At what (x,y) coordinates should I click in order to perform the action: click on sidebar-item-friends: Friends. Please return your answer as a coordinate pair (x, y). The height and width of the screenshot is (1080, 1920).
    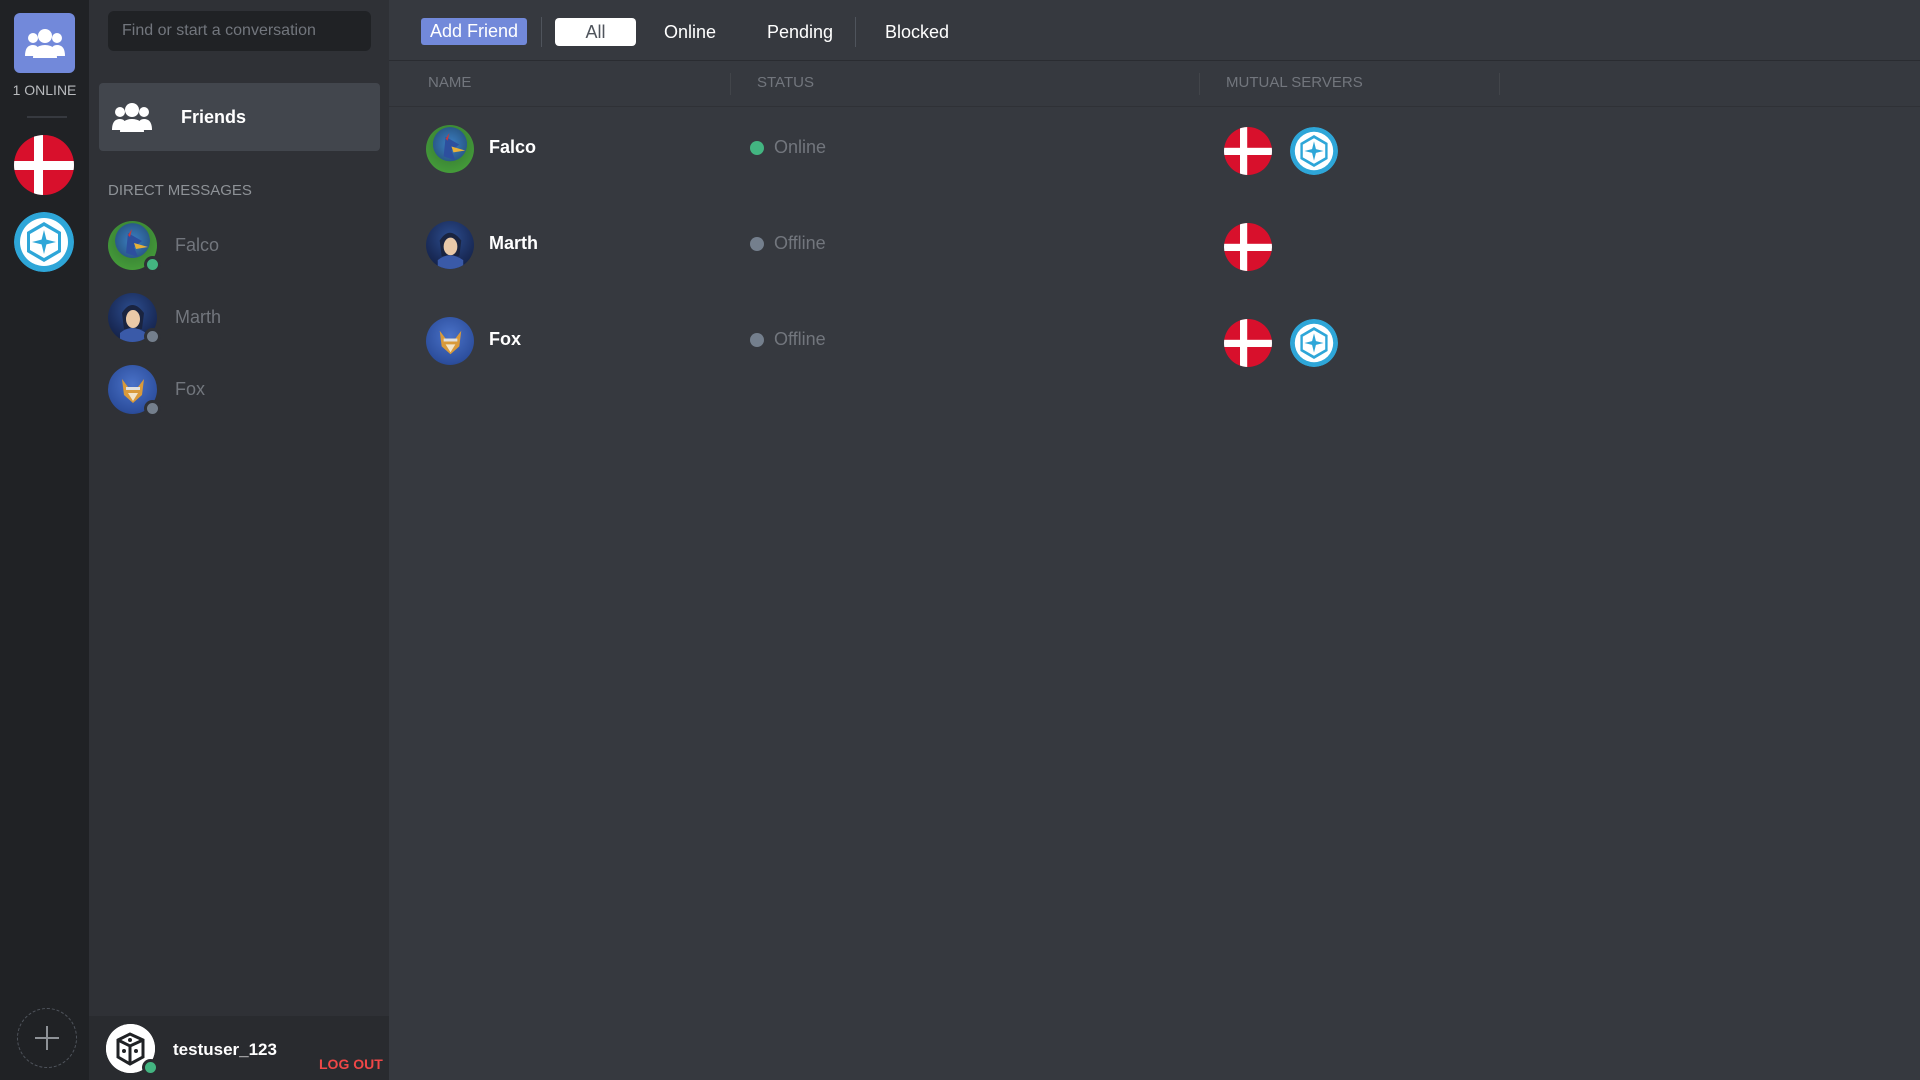
    Looking at the image, I should click on (239, 117).